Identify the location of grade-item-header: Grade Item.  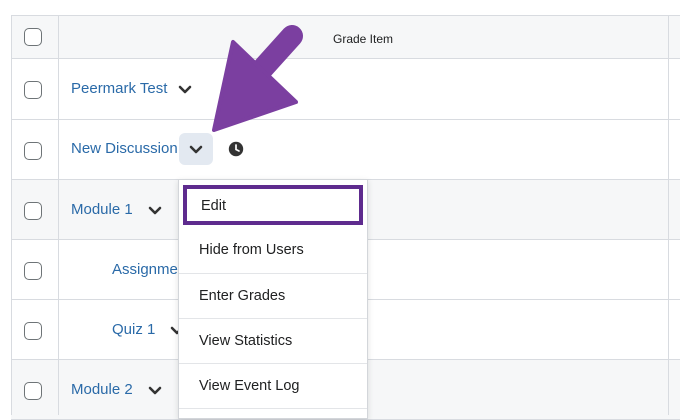
(363, 39).